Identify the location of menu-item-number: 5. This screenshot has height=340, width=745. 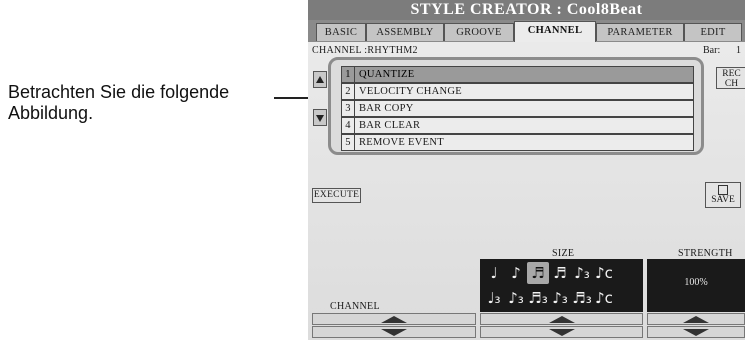
(348, 142).